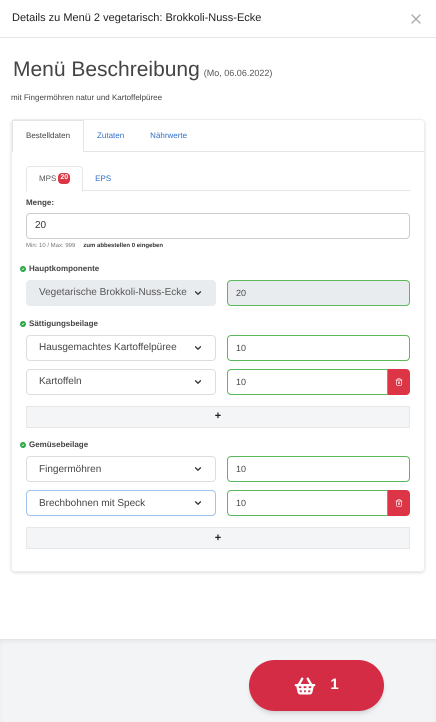  Describe the element at coordinates (63, 324) in the screenshot. I see `section-label: Sättigungsbeilage` at that location.